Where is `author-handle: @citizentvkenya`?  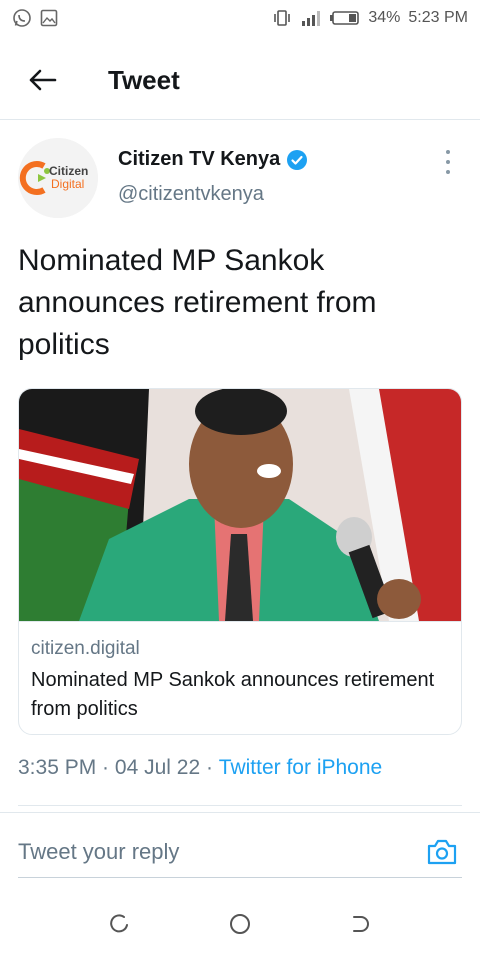 author-handle: @citizentvkenya is located at coordinates (213, 194).